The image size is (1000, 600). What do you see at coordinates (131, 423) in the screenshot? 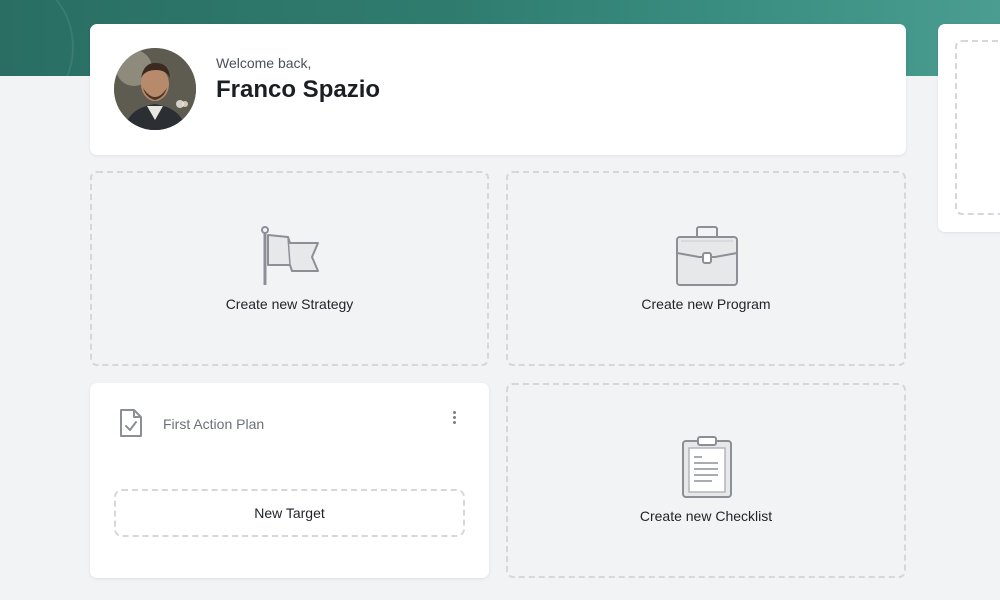
I see `document-check-icon` at bounding box center [131, 423].